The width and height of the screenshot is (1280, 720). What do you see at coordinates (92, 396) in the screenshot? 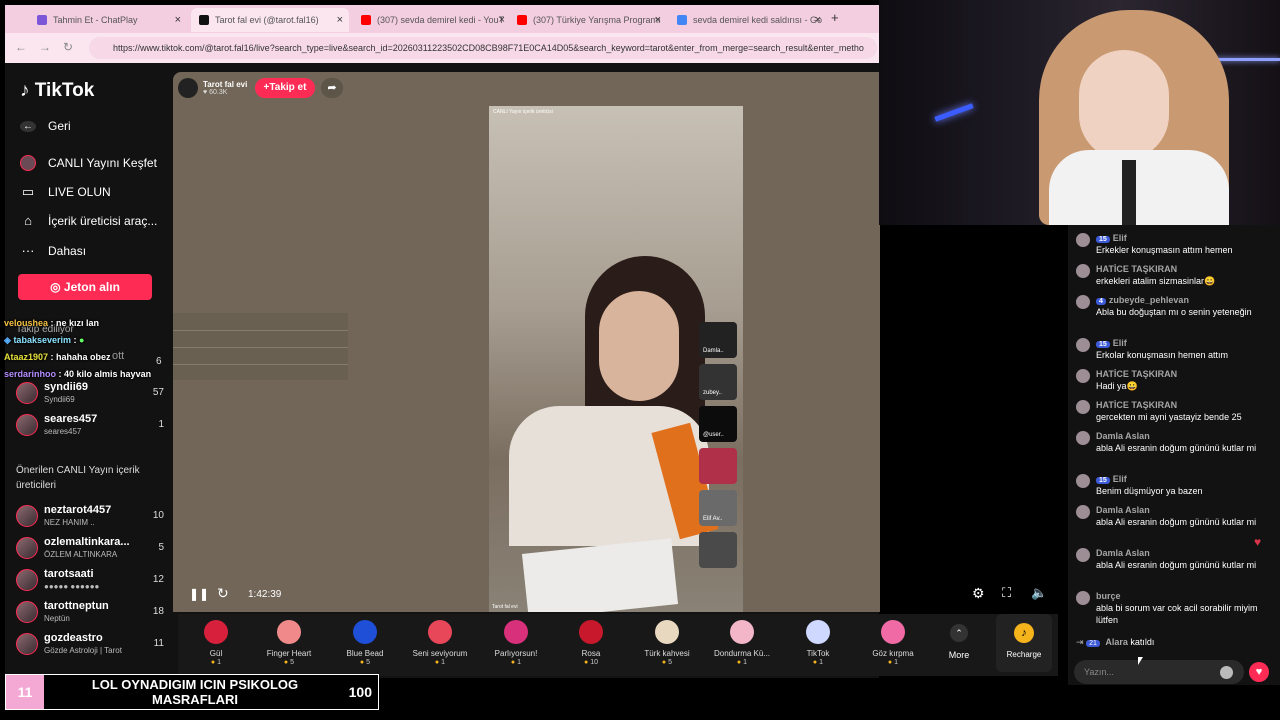
I see `sidebar-account: syndii69 Syndii69 57` at bounding box center [92, 396].